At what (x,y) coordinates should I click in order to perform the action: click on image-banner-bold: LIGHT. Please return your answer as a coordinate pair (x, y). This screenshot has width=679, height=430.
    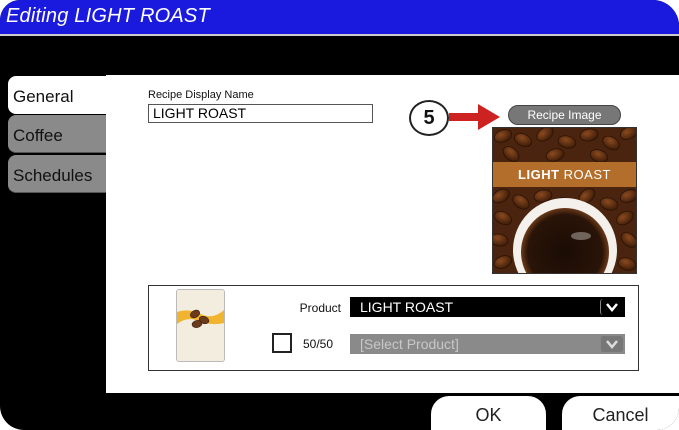
    Looking at the image, I should click on (539, 174).